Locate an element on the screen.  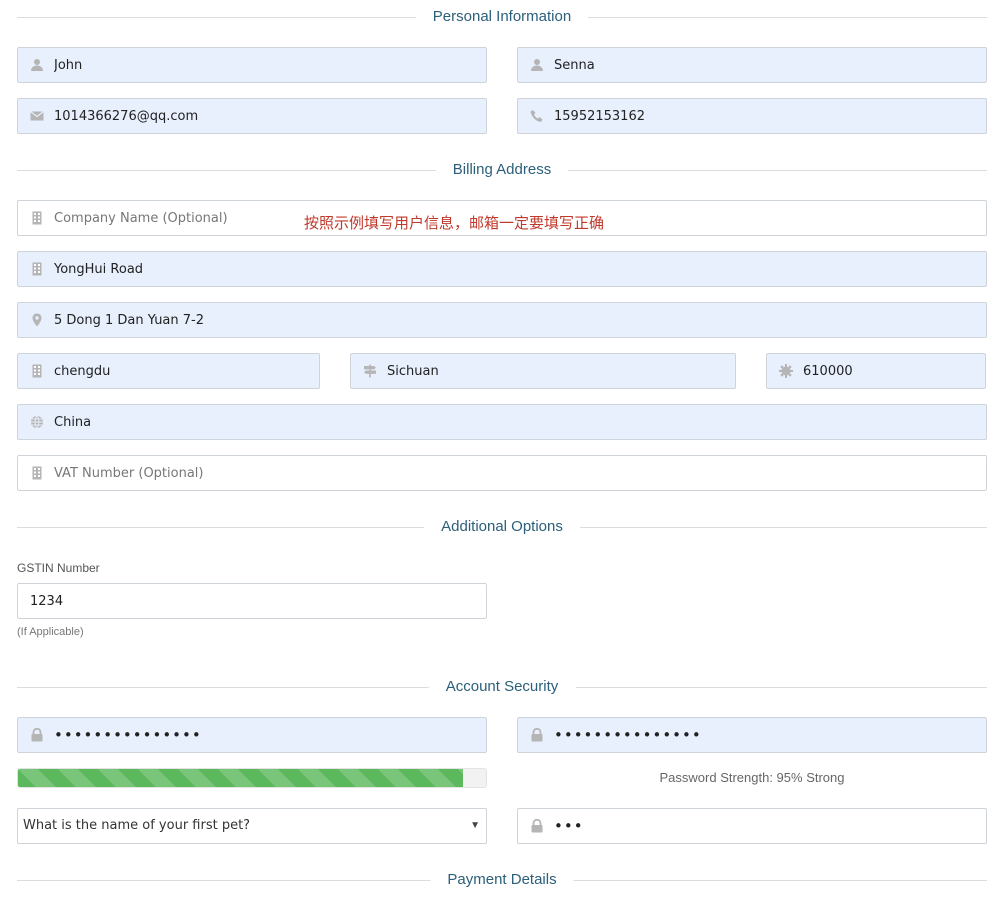
phone-field is located at coordinates (752, 116).